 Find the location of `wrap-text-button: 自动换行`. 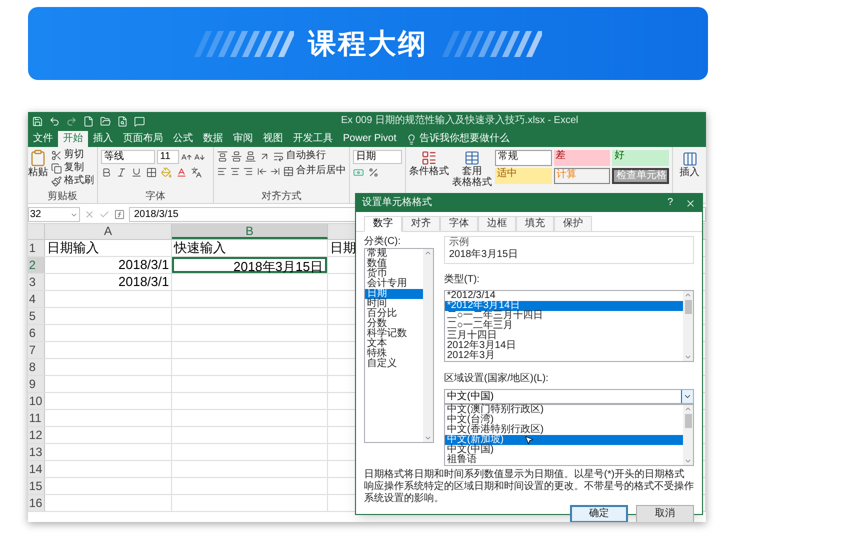

wrap-text-button: 自动换行 is located at coordinates (299, 156).